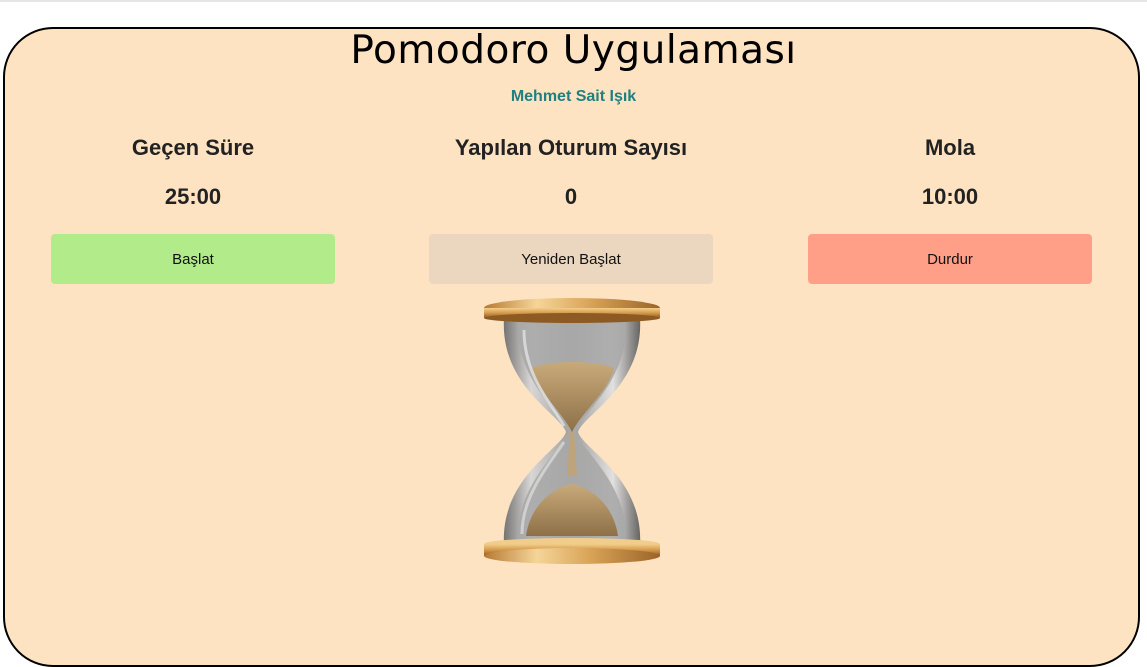 The height and width of the screenshot is (667, 1147). I want to click on hourglass-icon, so click(572, 431).